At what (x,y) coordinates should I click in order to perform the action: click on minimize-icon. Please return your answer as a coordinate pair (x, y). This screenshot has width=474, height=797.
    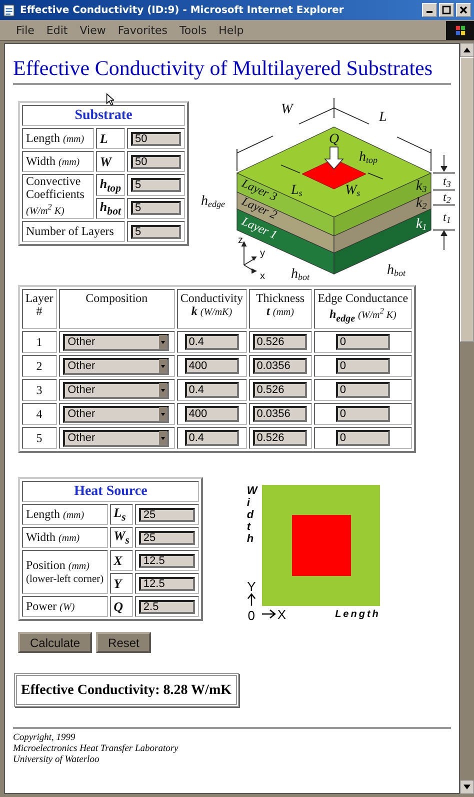
    Looking at the image, I should click on (429, 12).